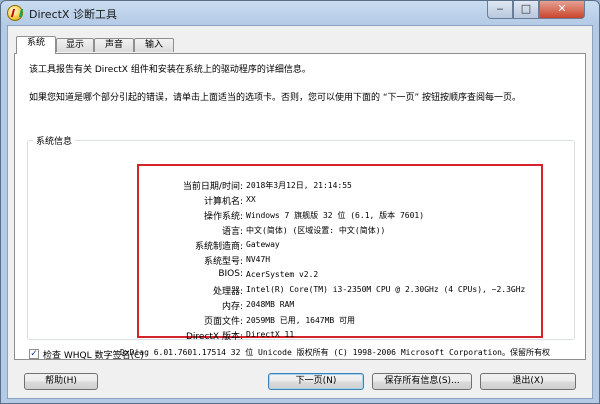 The height and width of the screenshot is (404, 600). I want to click on info-value: 2059MB 已用, 1647MB 可用, so click(301, 320).